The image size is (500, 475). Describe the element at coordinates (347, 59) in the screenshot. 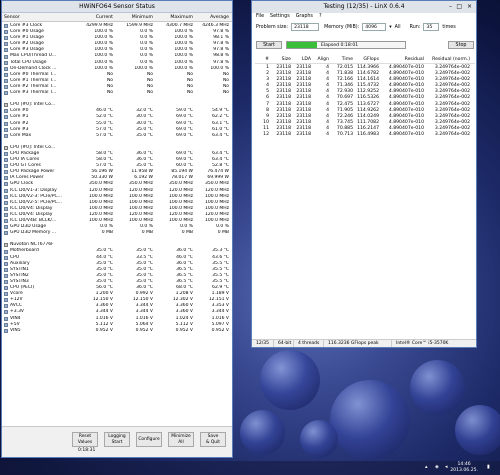

I see `col-time: Time` at that location.